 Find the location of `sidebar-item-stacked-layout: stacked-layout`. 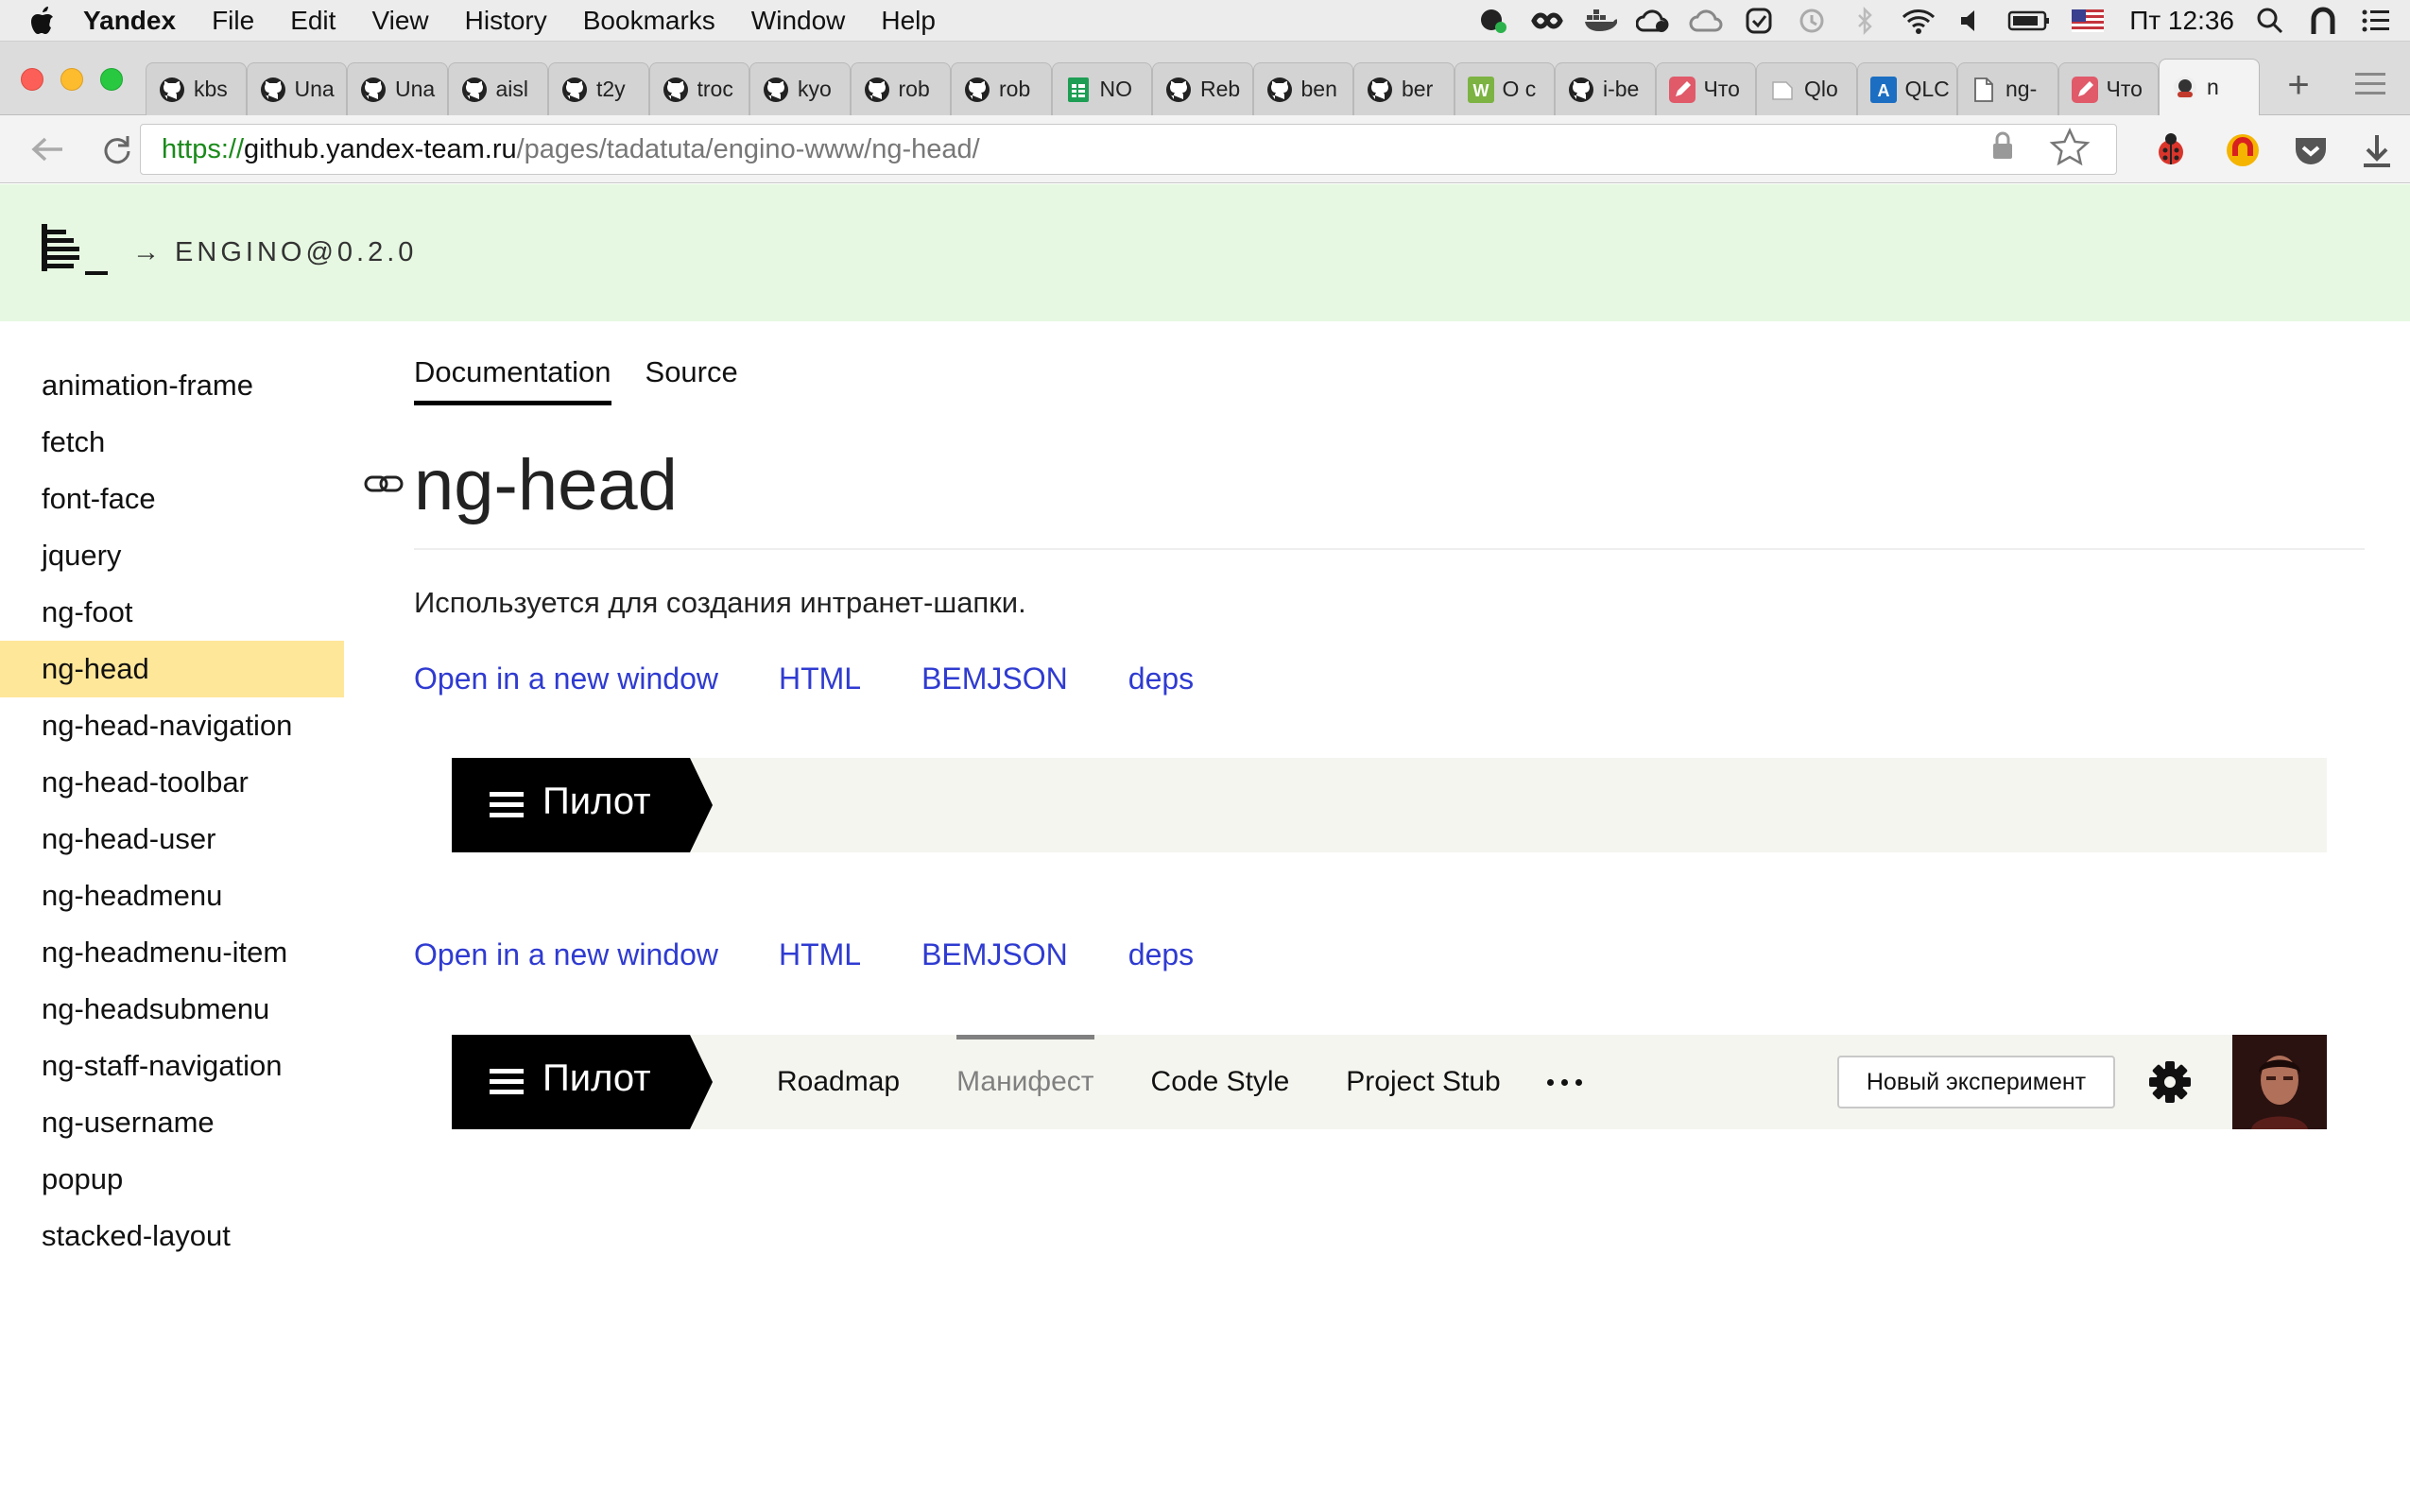

sidebar-item-stacked-layout: stacked-layout is located at coordinates (172, 1236).